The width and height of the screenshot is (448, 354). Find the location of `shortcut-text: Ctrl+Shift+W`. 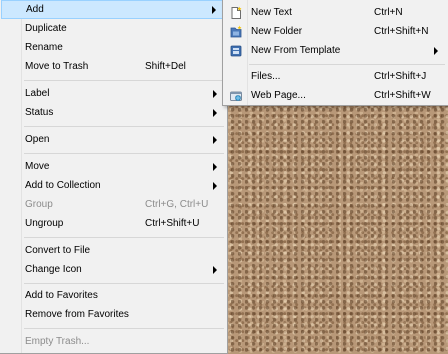

shortcut-text: Ctrl+Shift+W is located at coordinates (402, 95).